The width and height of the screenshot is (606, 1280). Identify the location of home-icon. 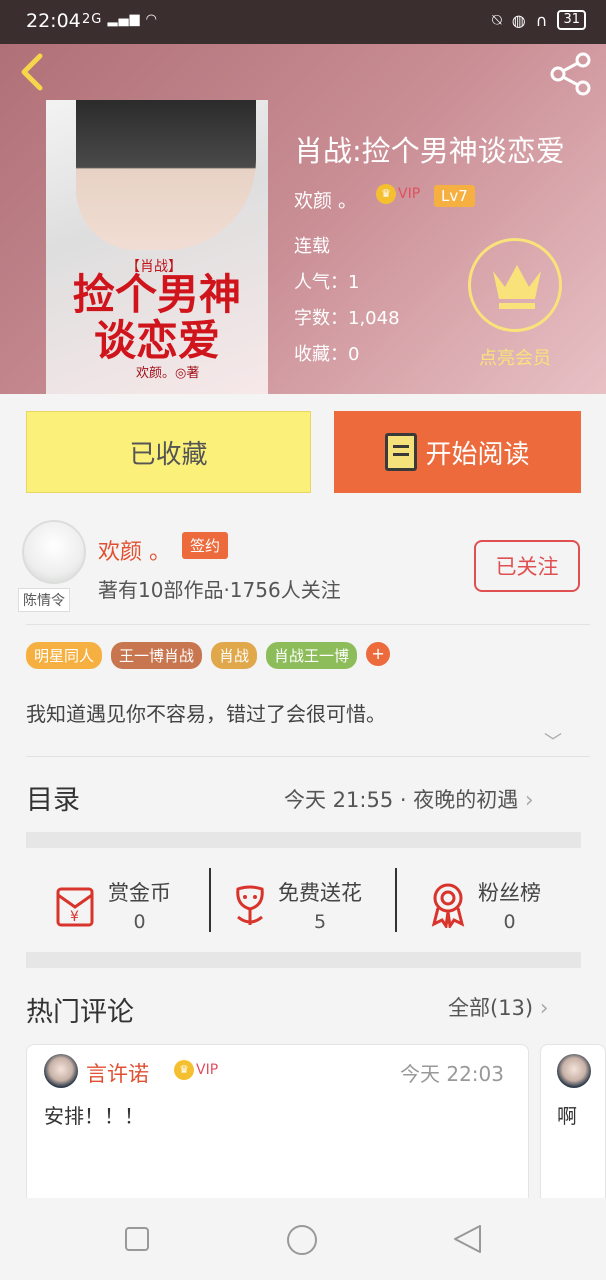
(302, 1240).